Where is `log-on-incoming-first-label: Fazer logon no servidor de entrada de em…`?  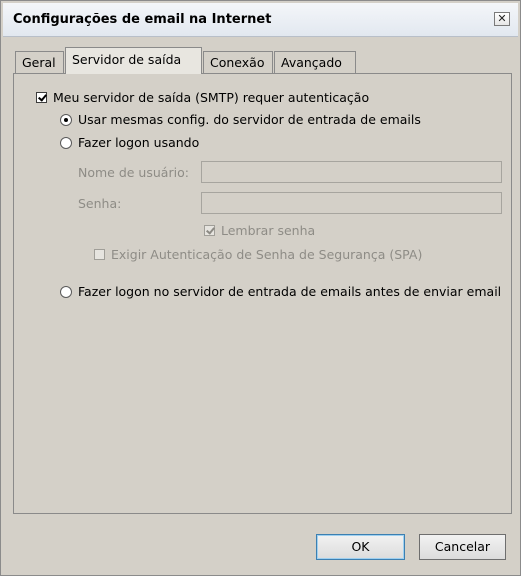 log-on-incoming-first-label: Fazer logon no servidor de entrada de em… is located at coordinates (290, 291).